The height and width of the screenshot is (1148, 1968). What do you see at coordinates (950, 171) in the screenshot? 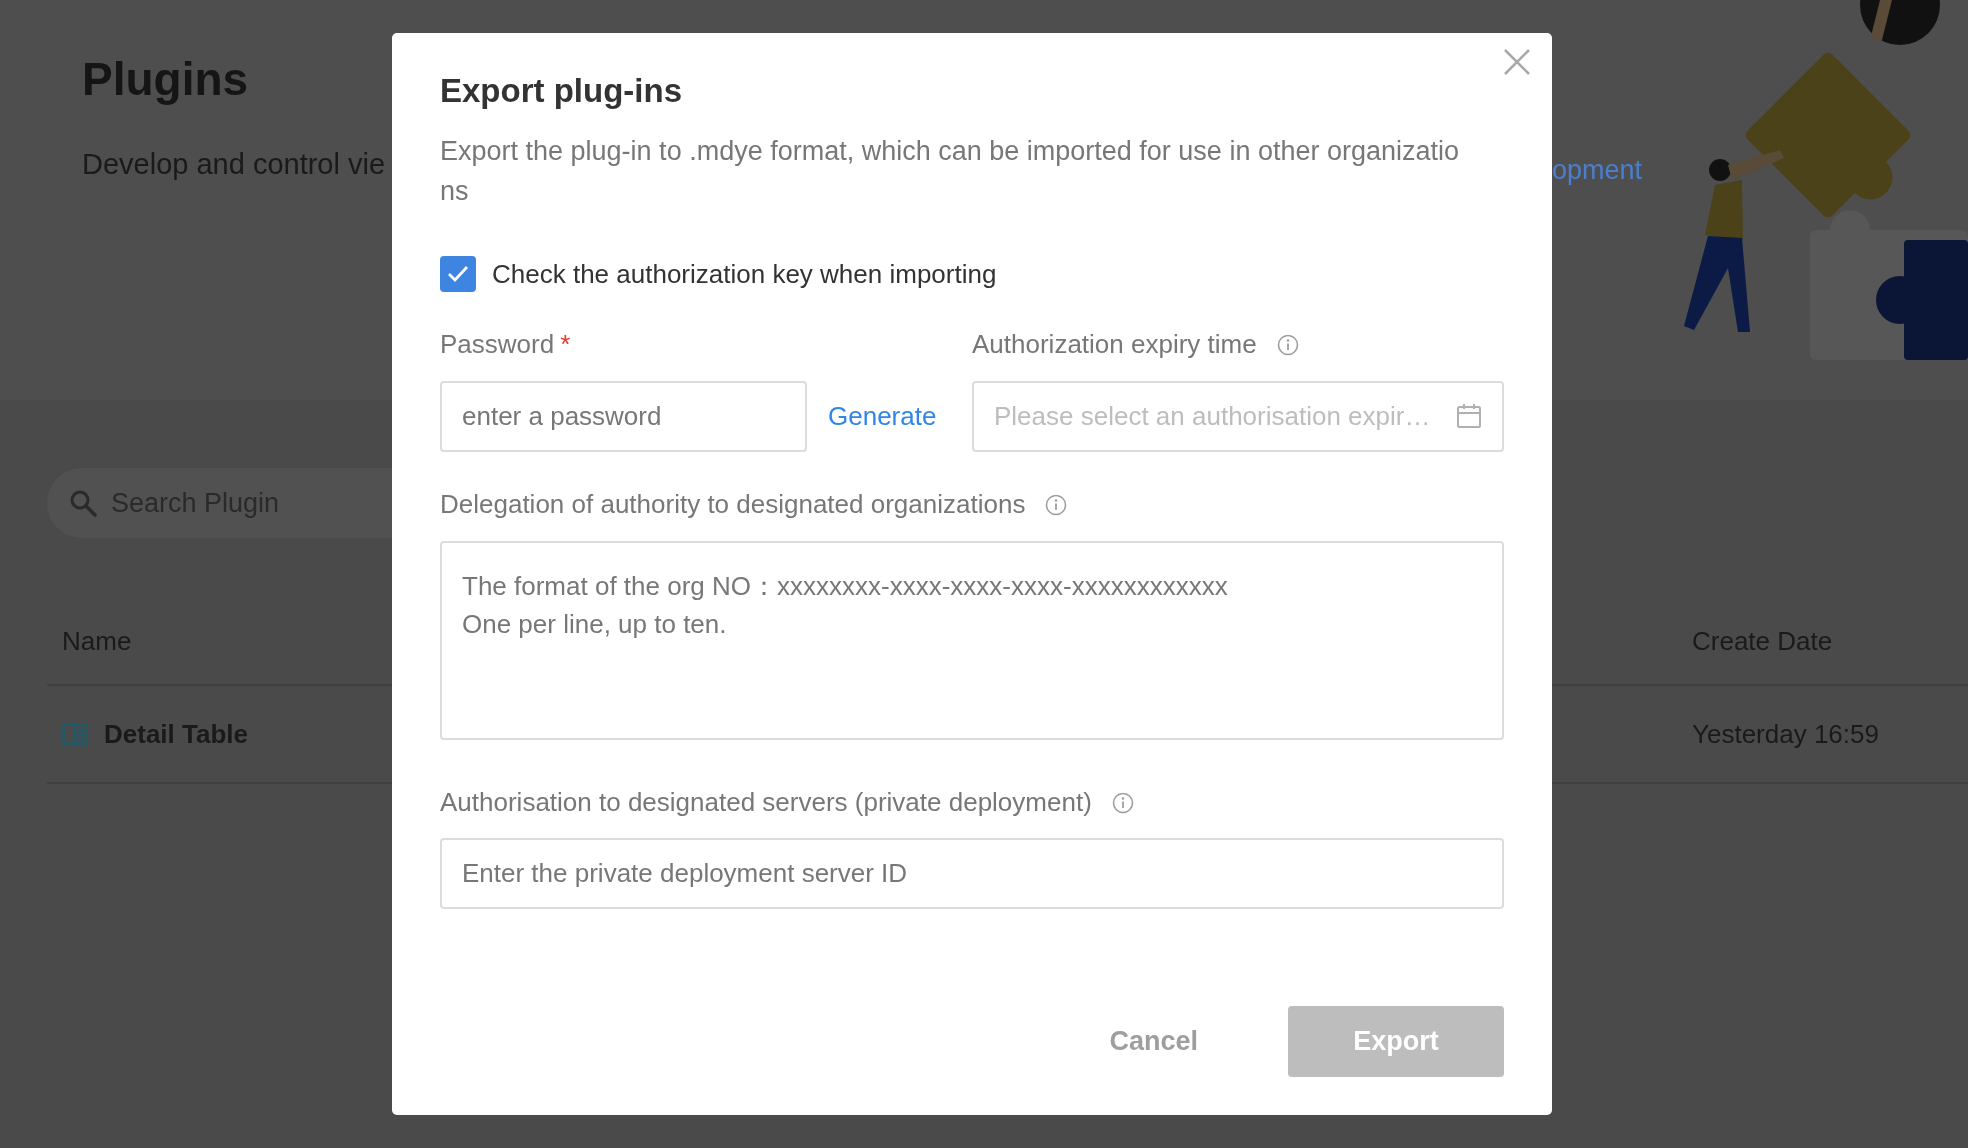
I see `dialog-description: Export the plug-in to .mdye format, which can be imported for use in other organizations` at bounding box center [950, 171].